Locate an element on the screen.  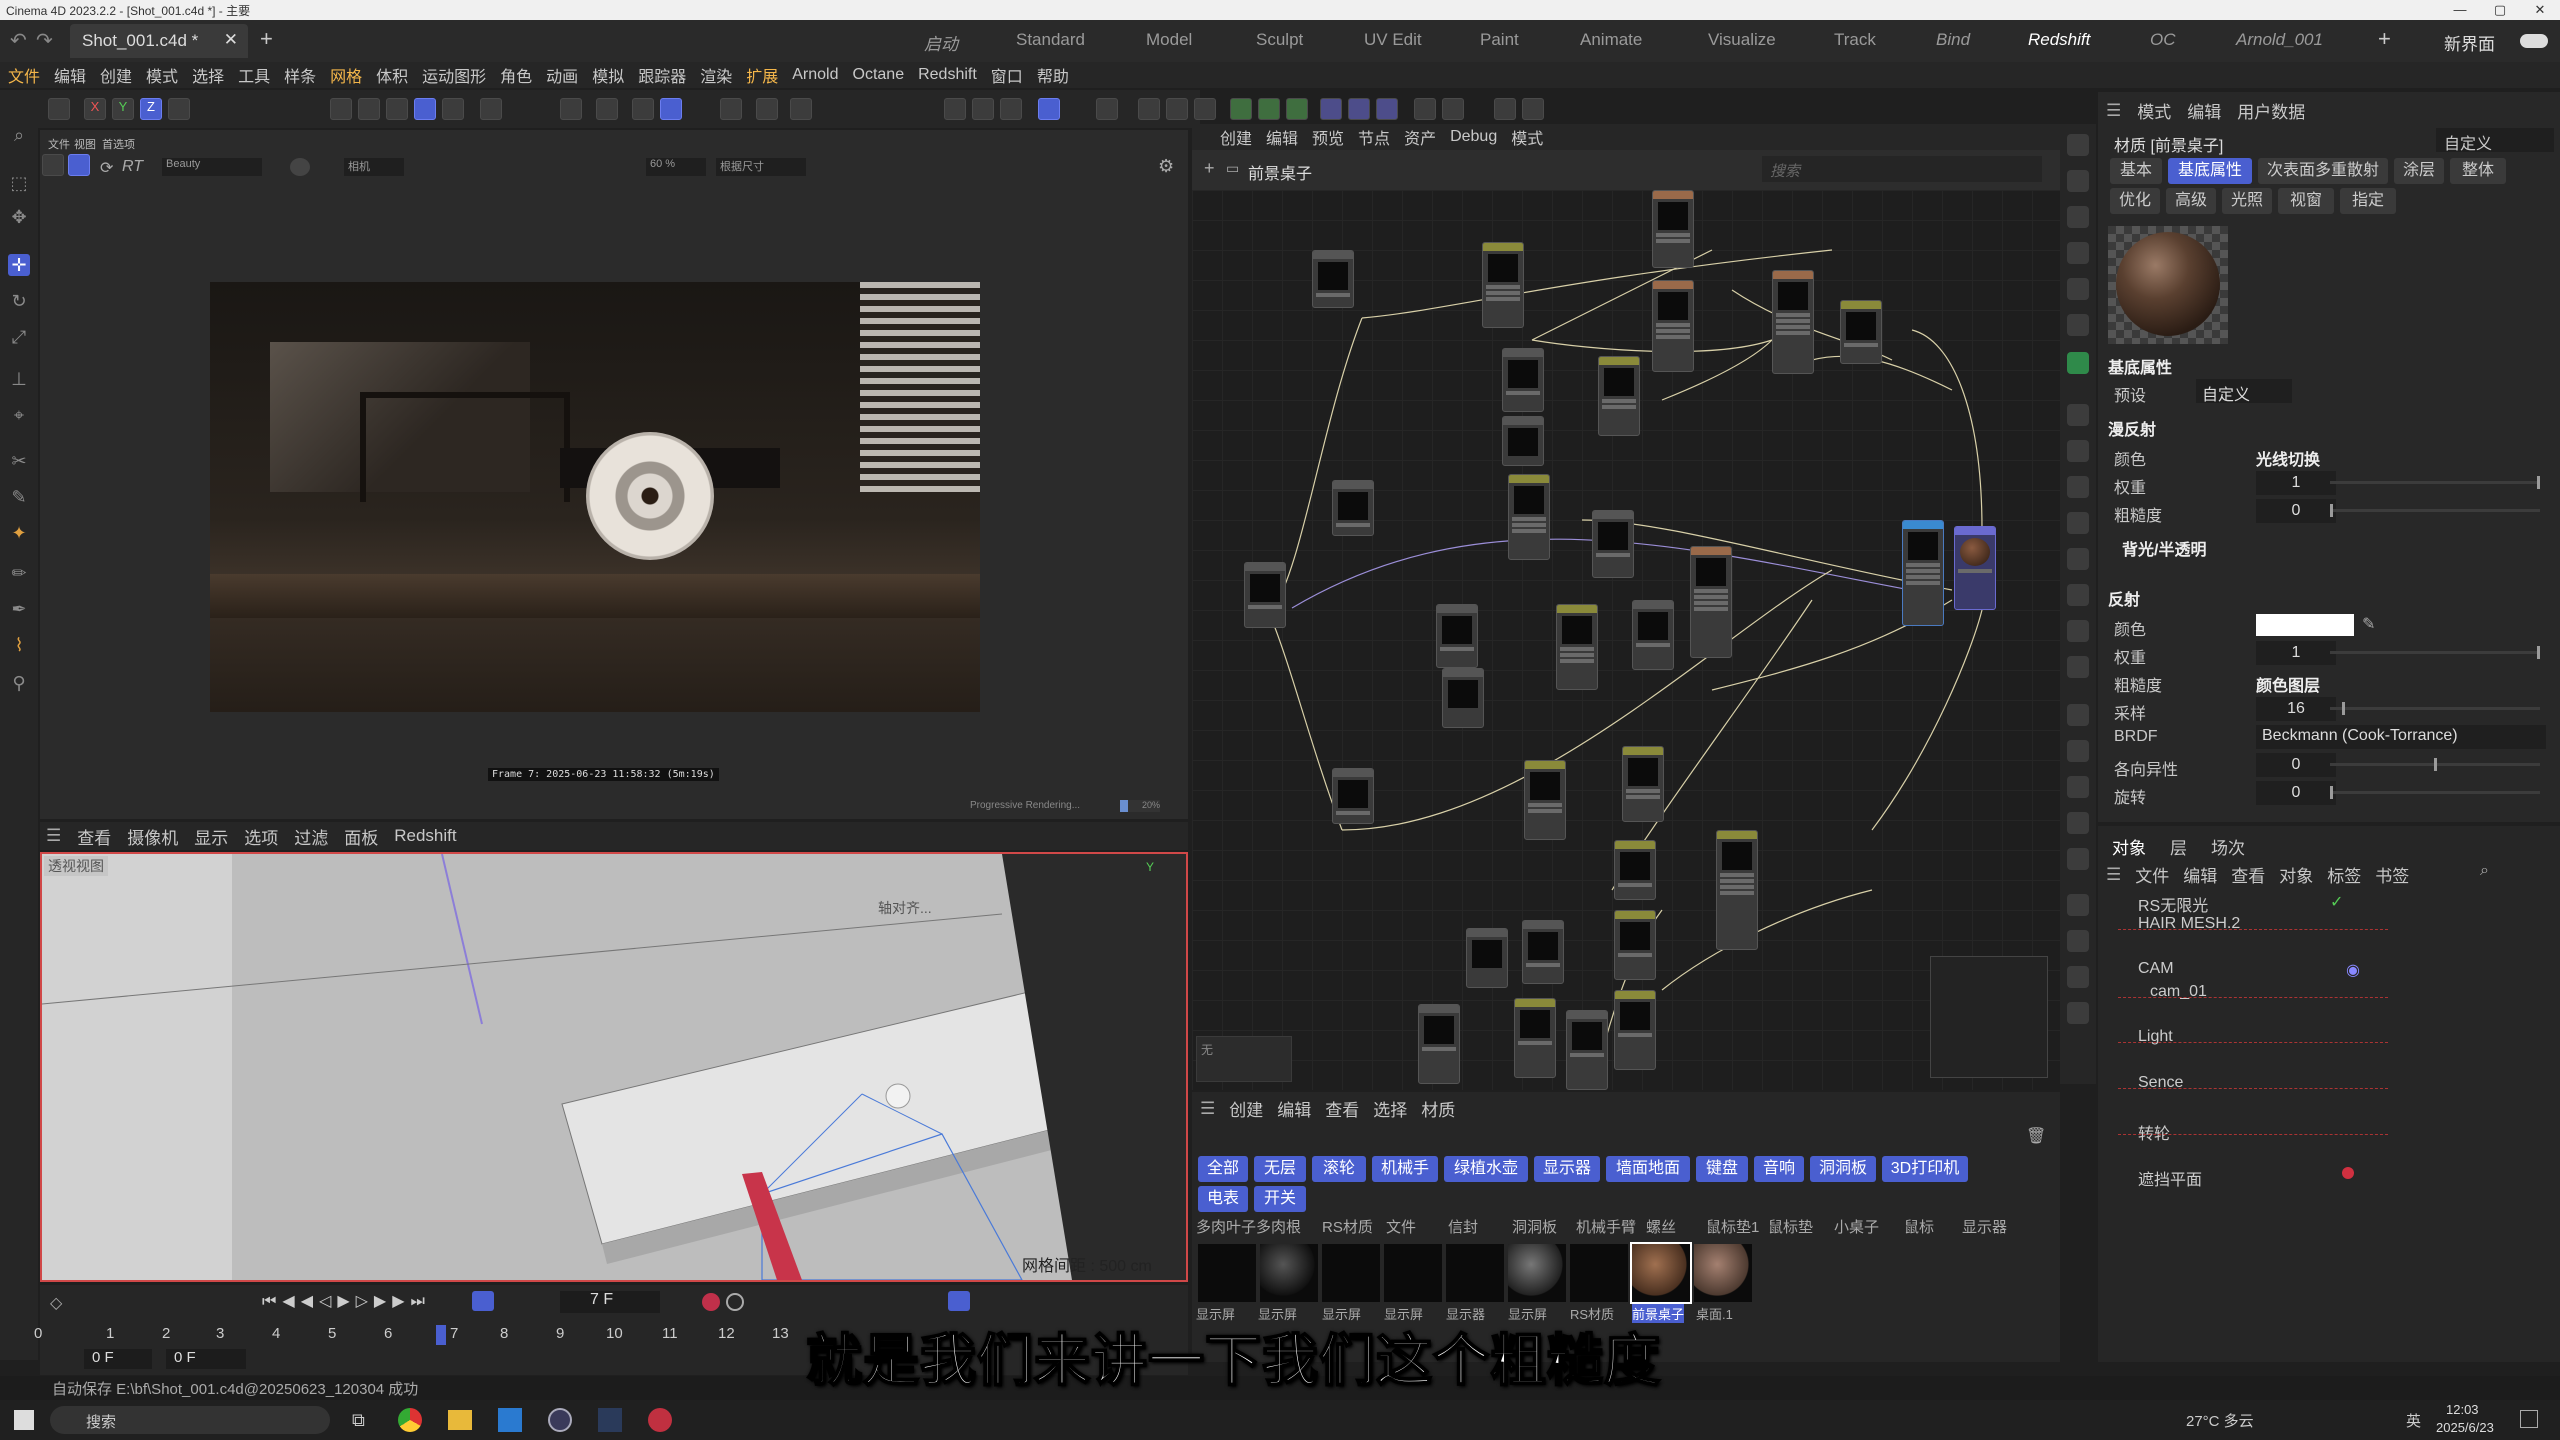
om-menu-tags: 标签 is located at coordinates (2344, 874).